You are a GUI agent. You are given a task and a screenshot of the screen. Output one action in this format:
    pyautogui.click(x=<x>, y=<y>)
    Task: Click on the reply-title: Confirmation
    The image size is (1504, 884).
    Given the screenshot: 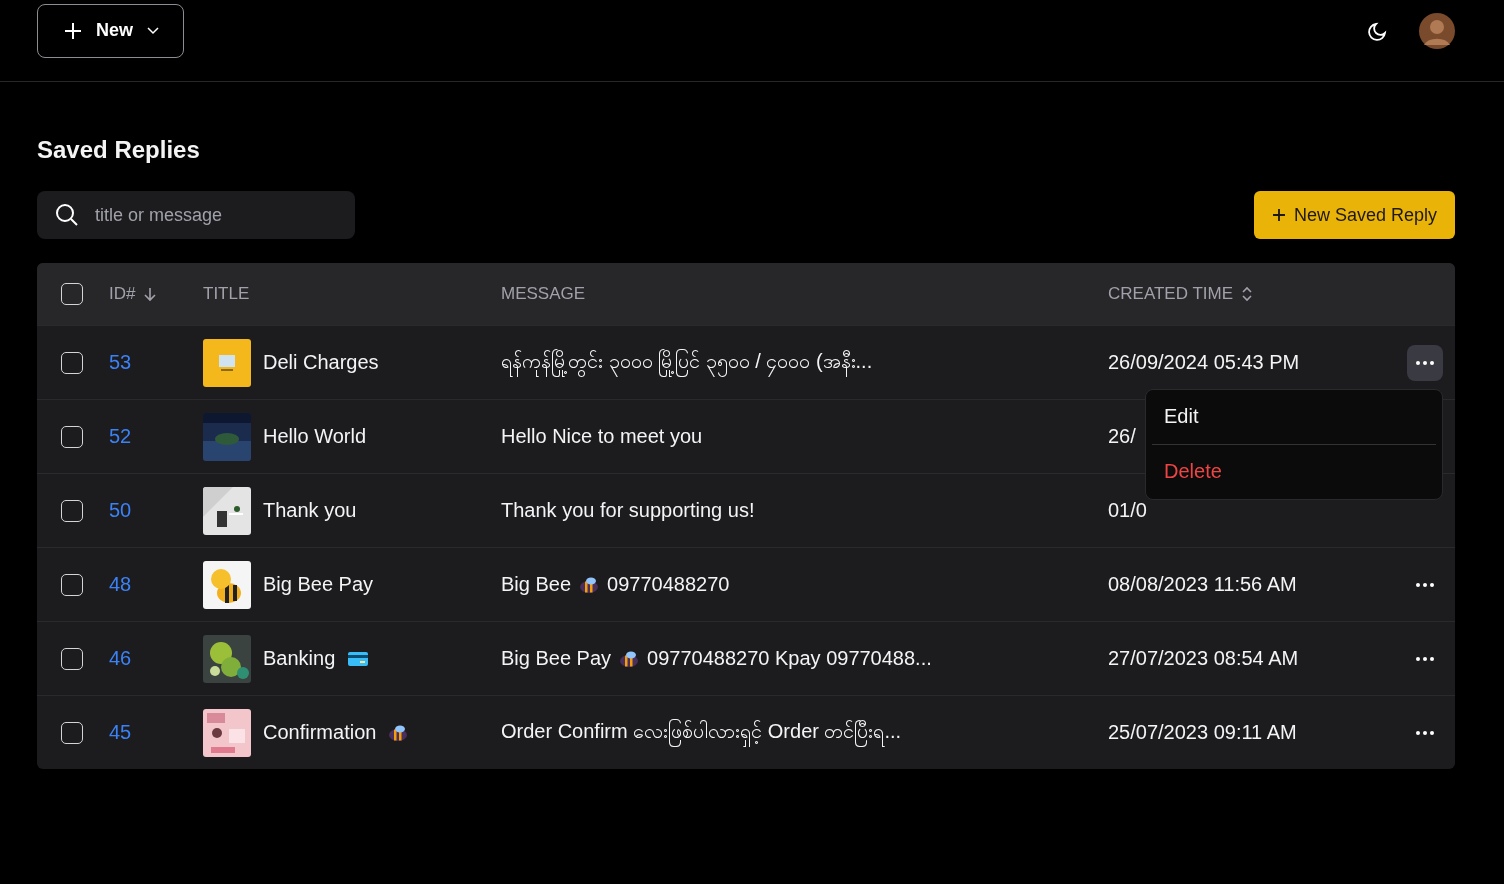 What is the action you would take?
    pyautogui.click(x=320, y=732)
    